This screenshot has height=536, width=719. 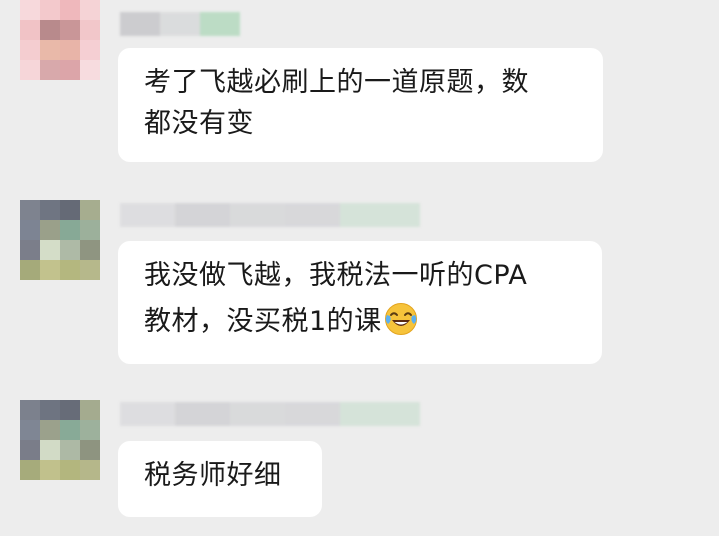 I want to click on message-bubble: 考了飞越必刷上的一道原题，数 都没有变, so click(x=360, y=105).